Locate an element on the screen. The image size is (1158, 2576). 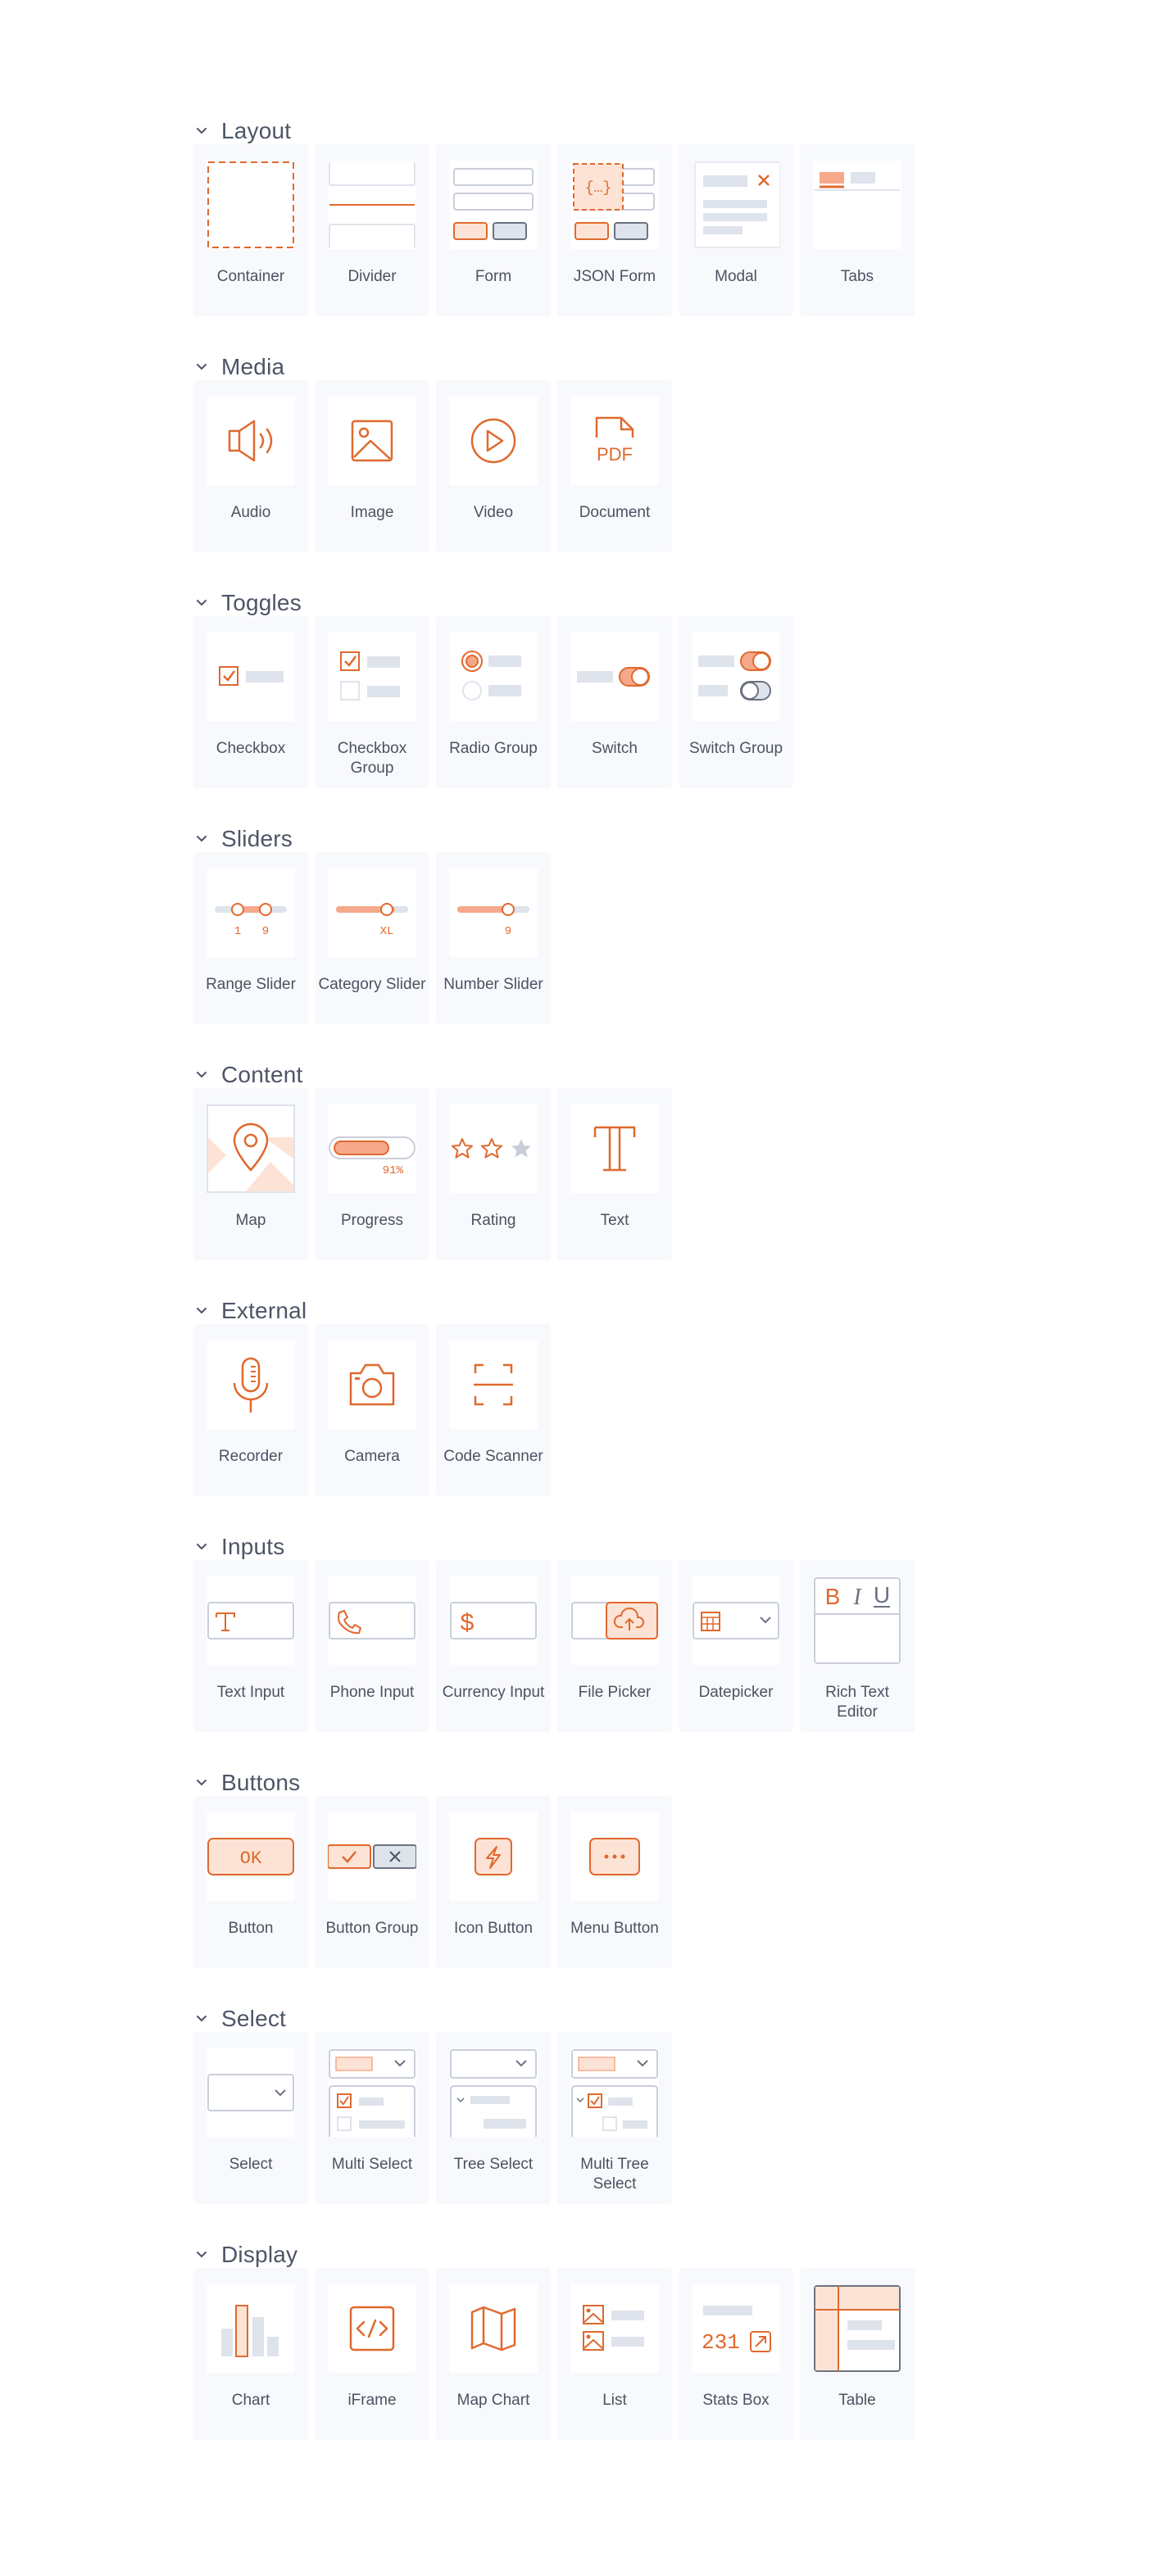
section-header-content: Content is located at coordinates (247, 1075).